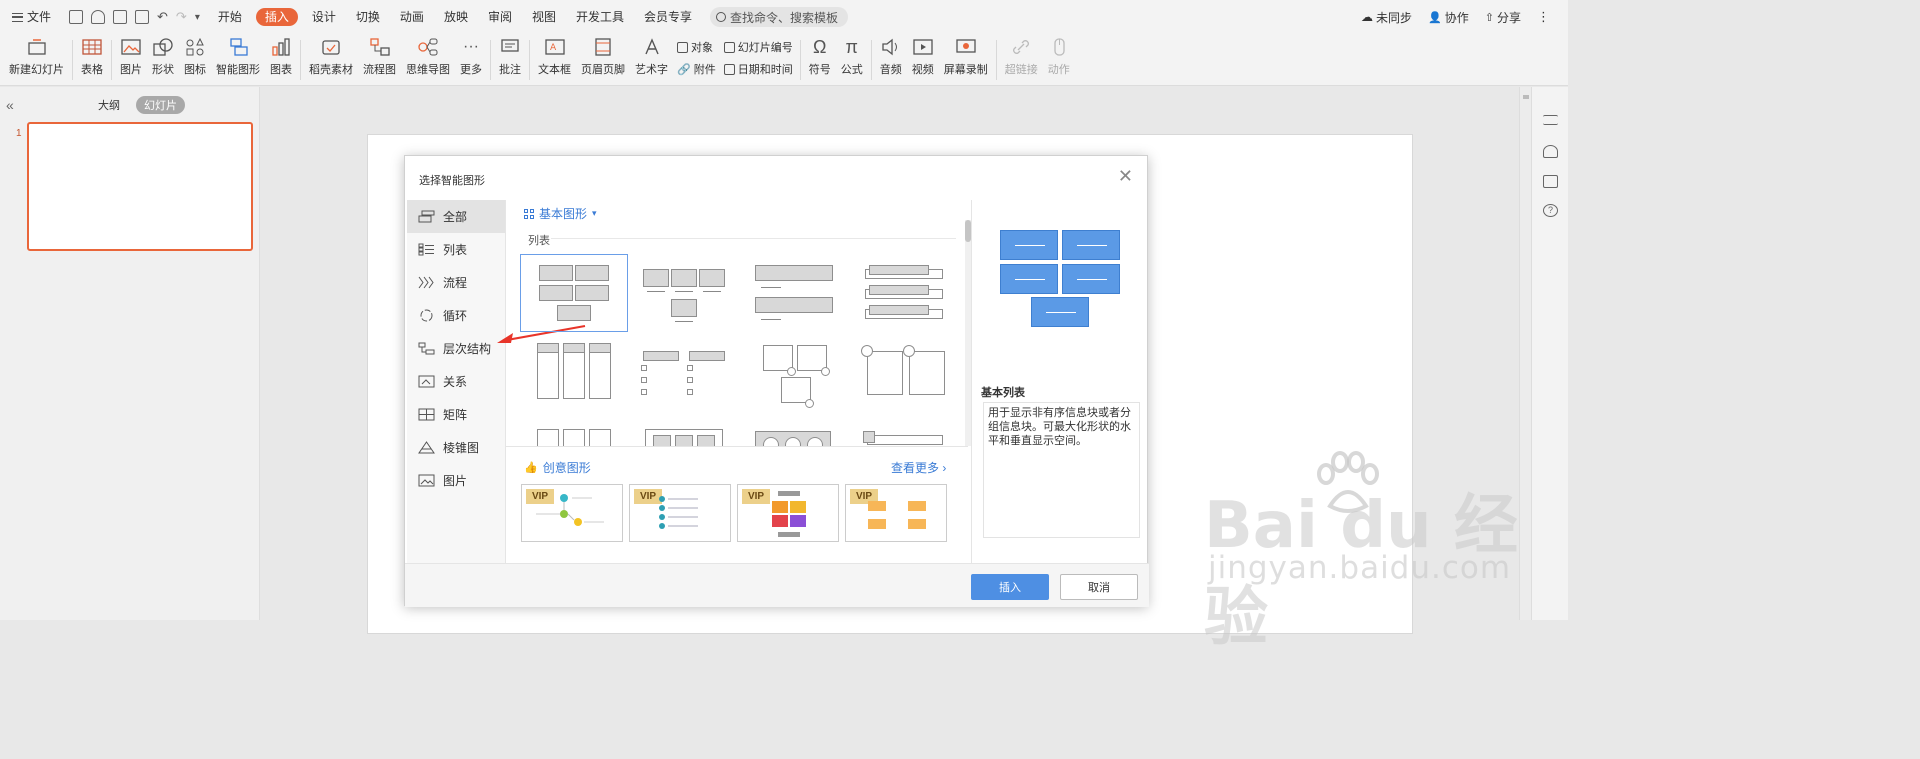 This screenshot has height=759, width=1920. What do you see at coordinates (238, 60) in the screenshot?
I see `smartart-button: 智能图形` at bounding box center [238, 60].